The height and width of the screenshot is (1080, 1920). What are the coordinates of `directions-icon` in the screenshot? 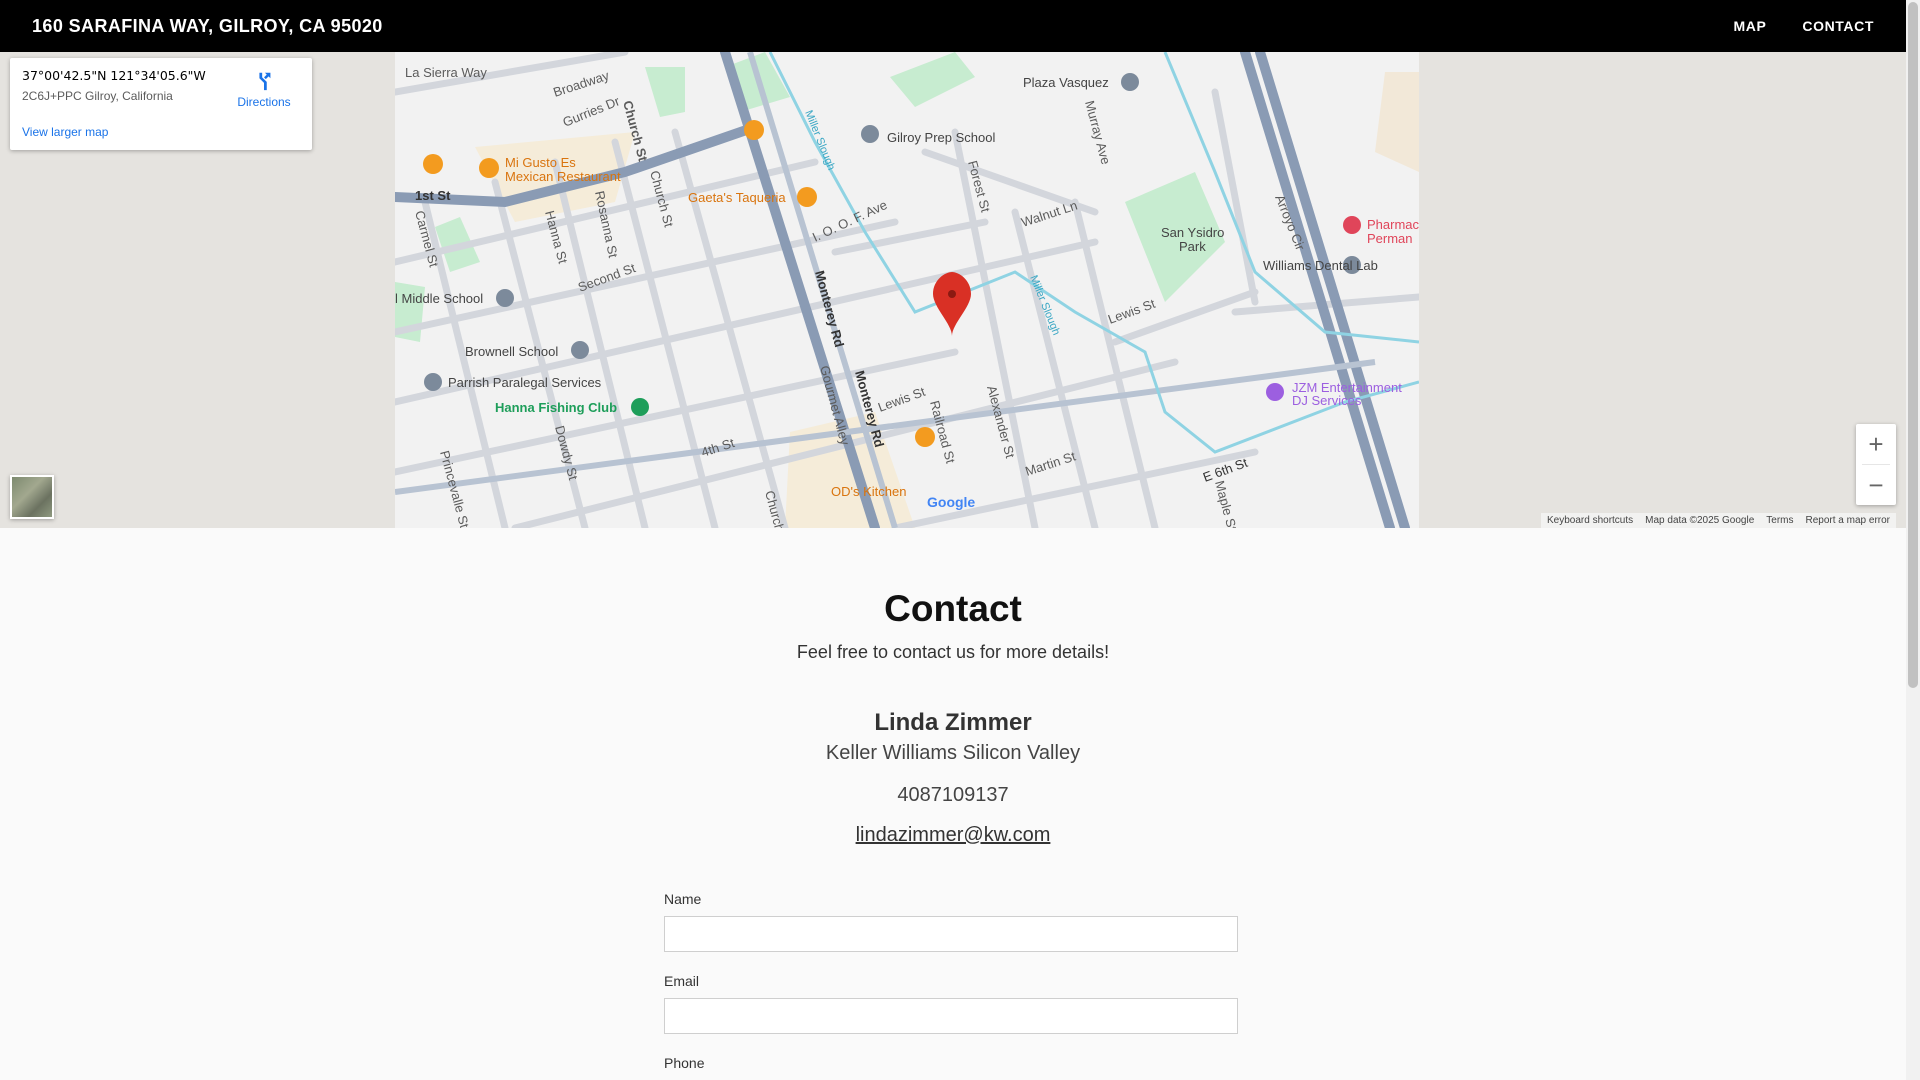 It's located at (265, 81).